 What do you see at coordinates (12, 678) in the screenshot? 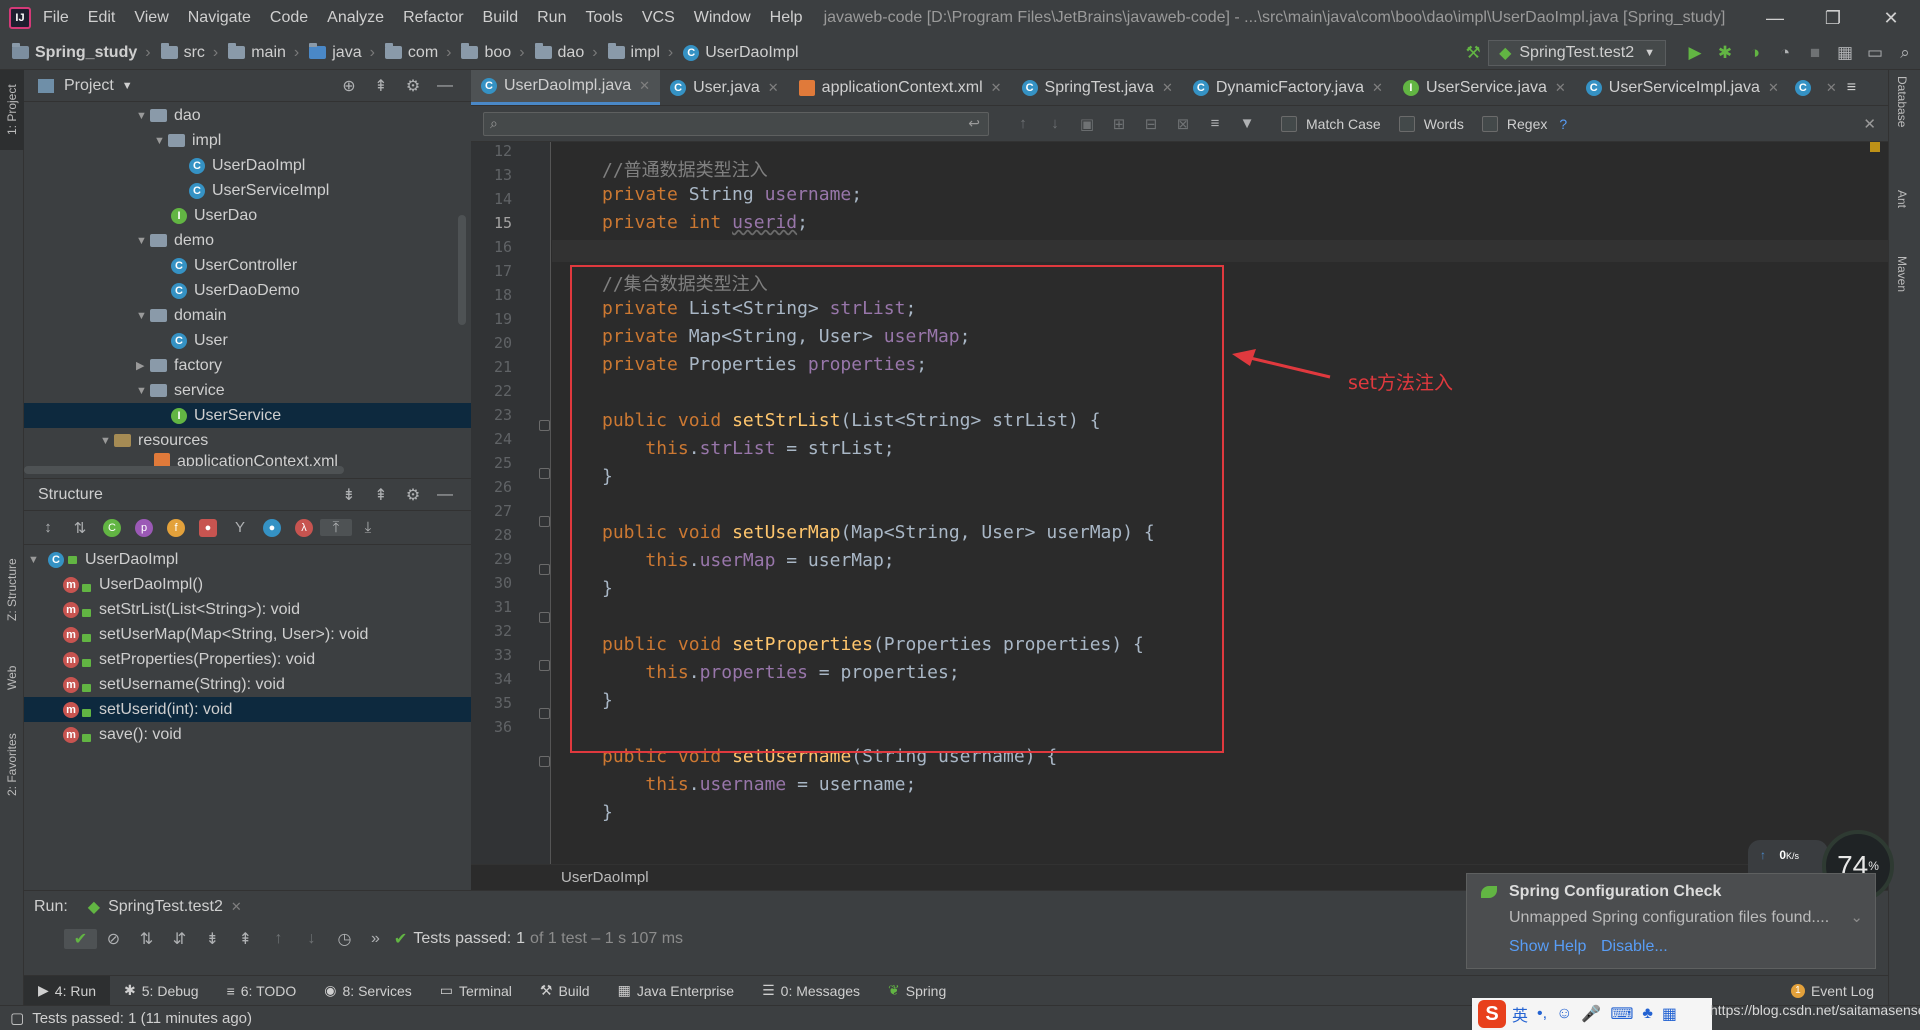
I see `web-tool-tab: Web` at bounding box center [12, 678].